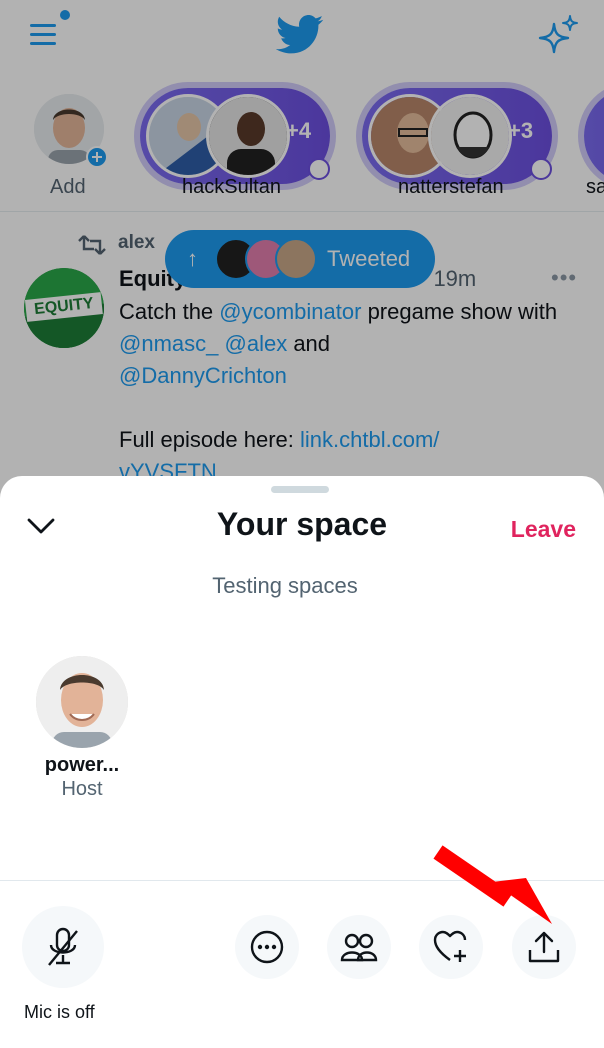 This screenshot has height=1048, width=604. What do you see at coordinates (82, 789) in the screenshot?
I see `host-role: Host` at bounding box center [82, 789].